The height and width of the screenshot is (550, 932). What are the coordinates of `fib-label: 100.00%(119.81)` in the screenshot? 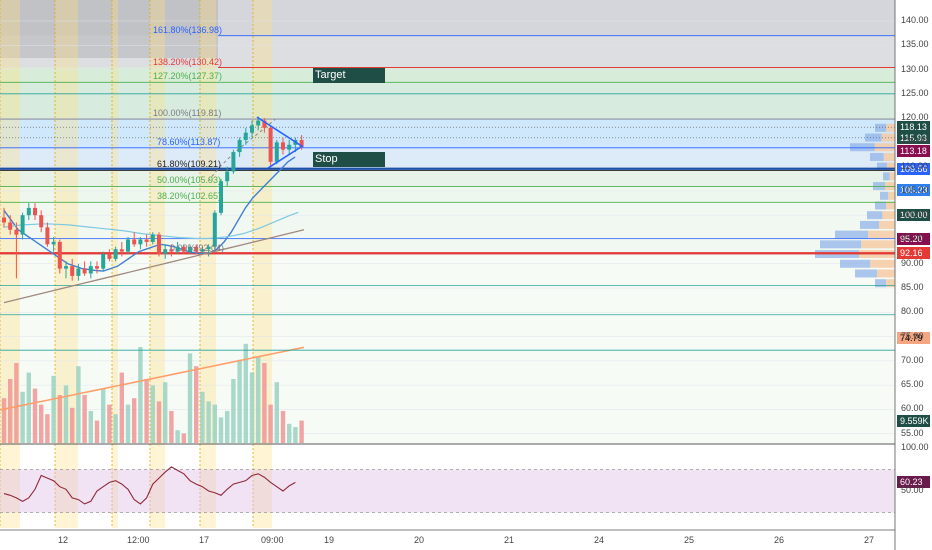 It's located at (187, 113).